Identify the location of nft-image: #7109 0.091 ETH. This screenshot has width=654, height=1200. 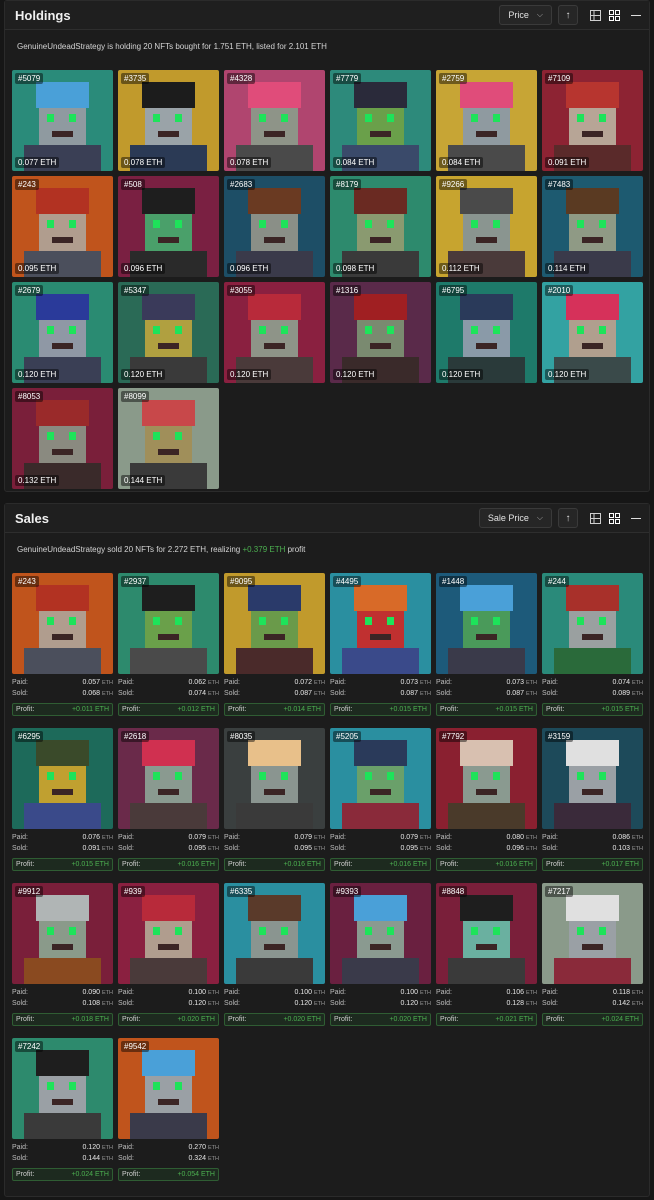
(592, 120).